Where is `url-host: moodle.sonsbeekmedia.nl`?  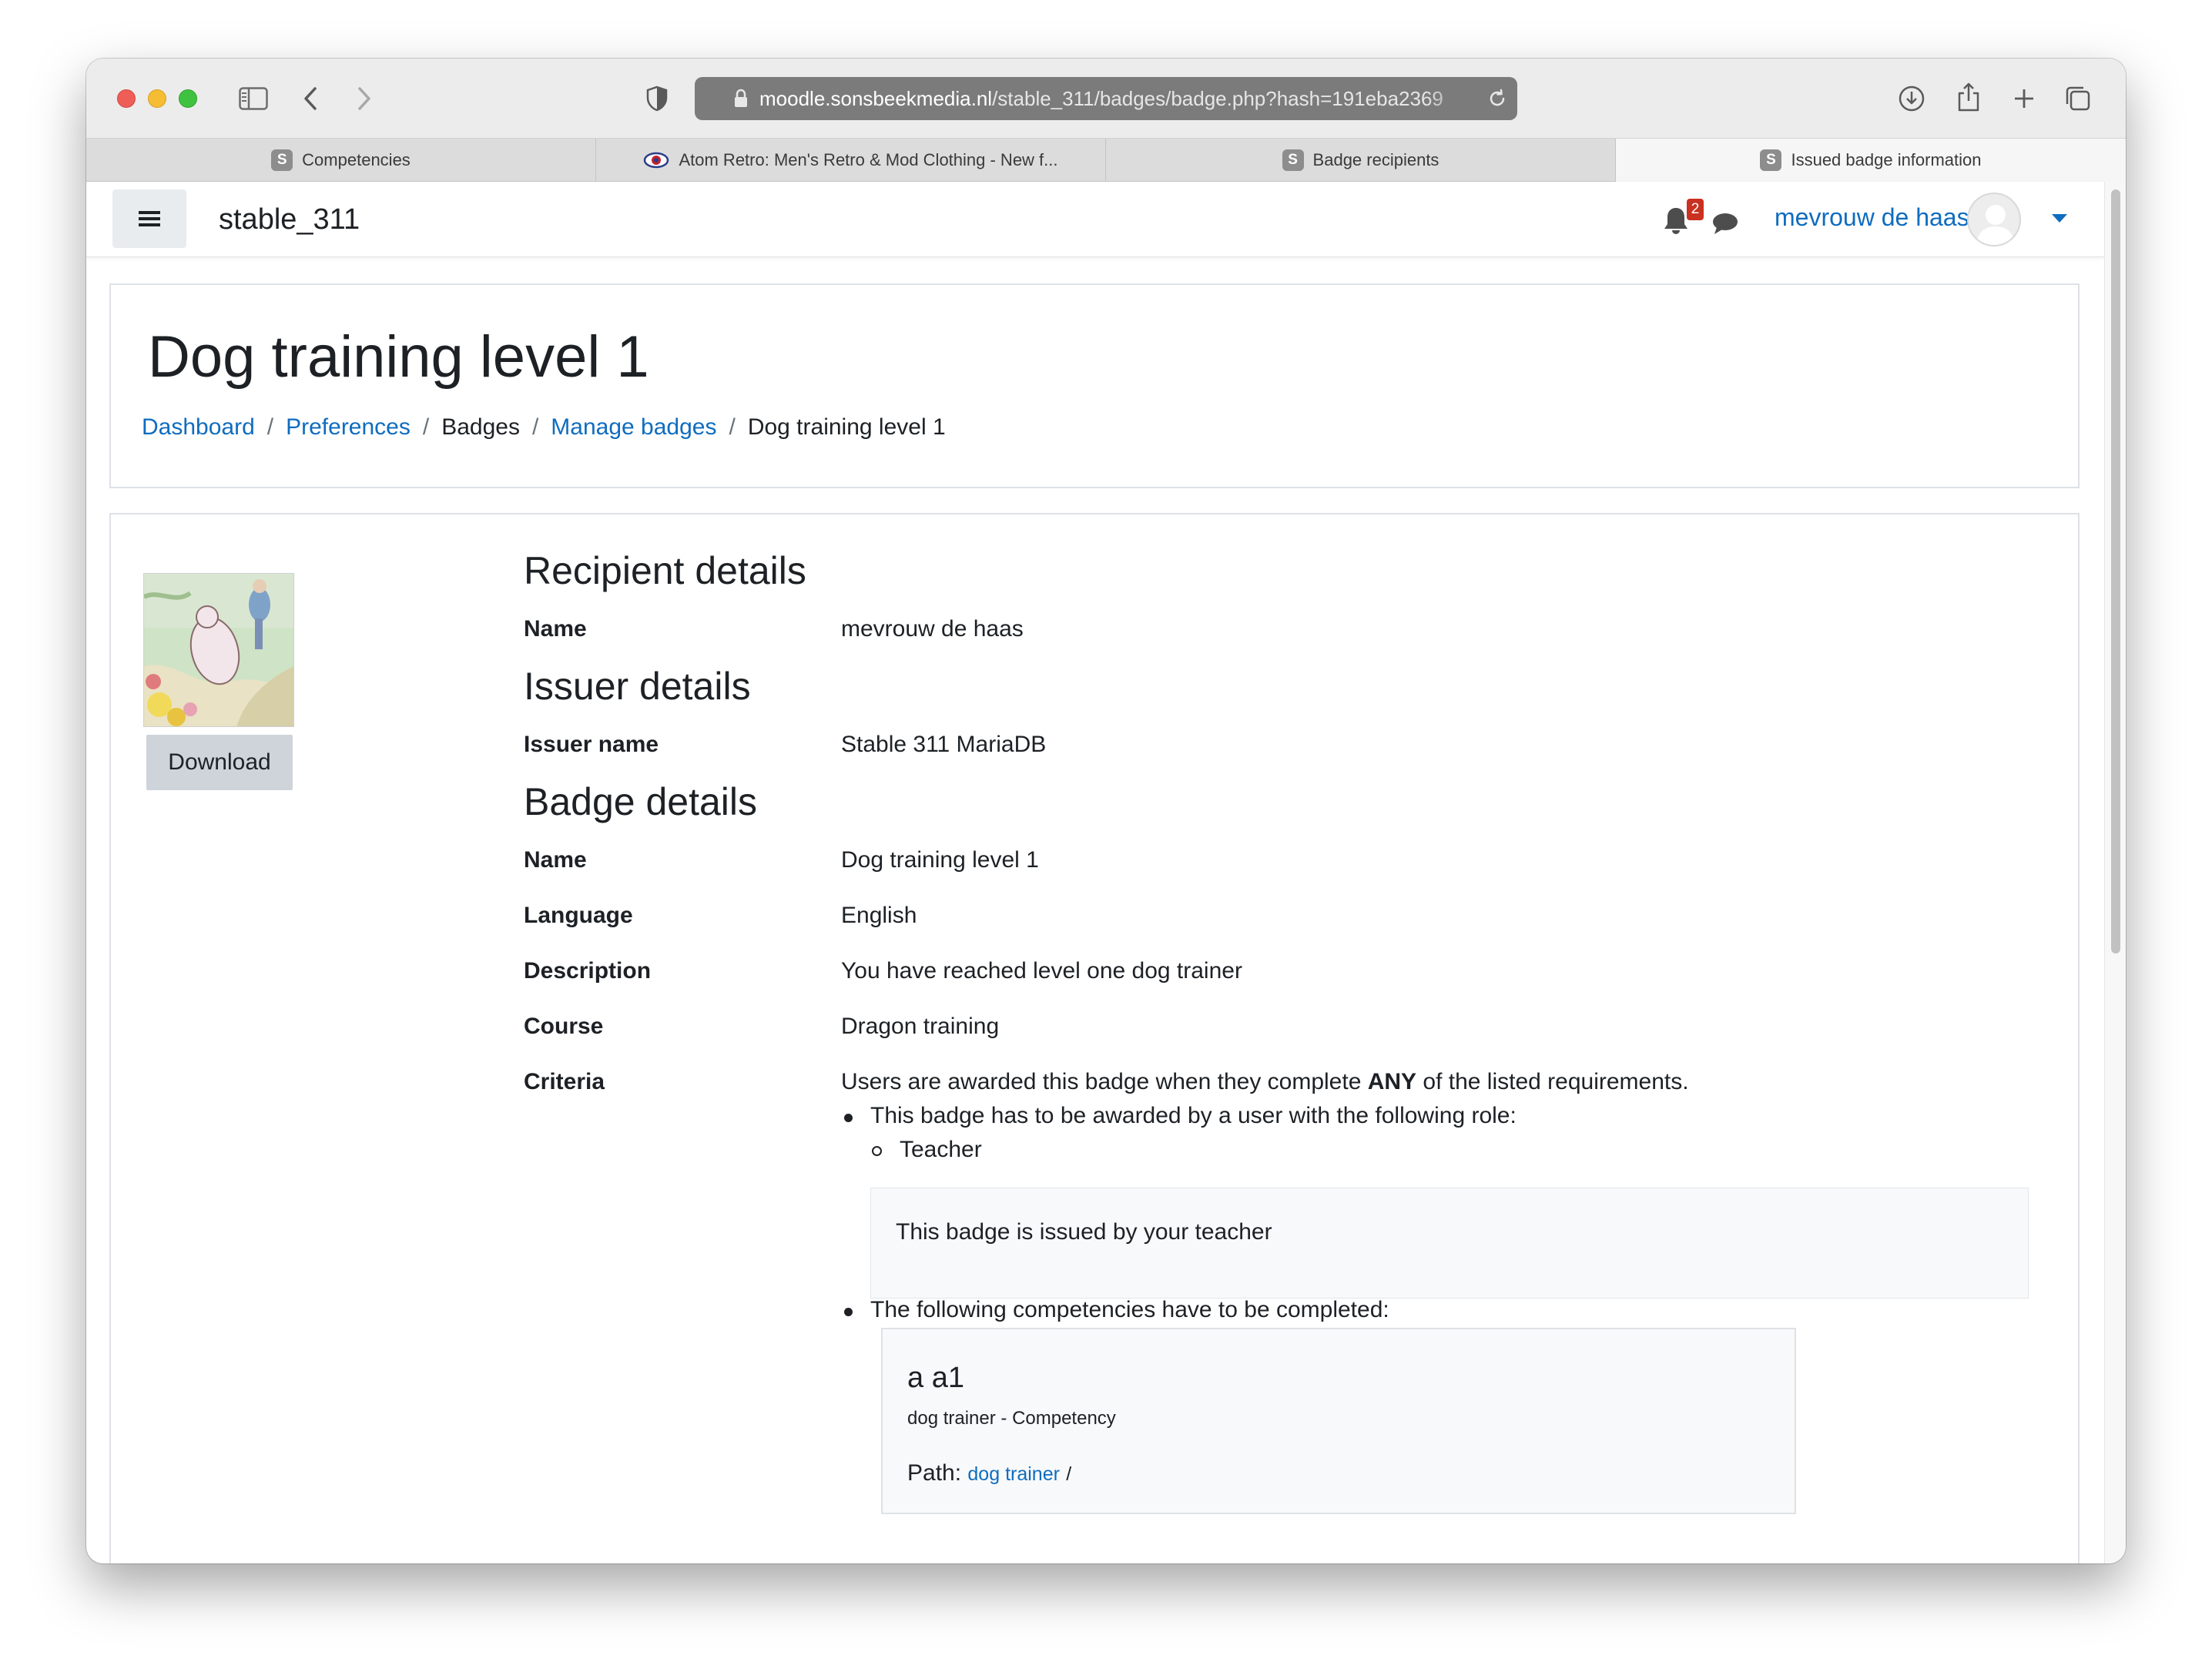
url-host: moodle.sonsbeekmedia.nl is located at coordinates (876, 98).